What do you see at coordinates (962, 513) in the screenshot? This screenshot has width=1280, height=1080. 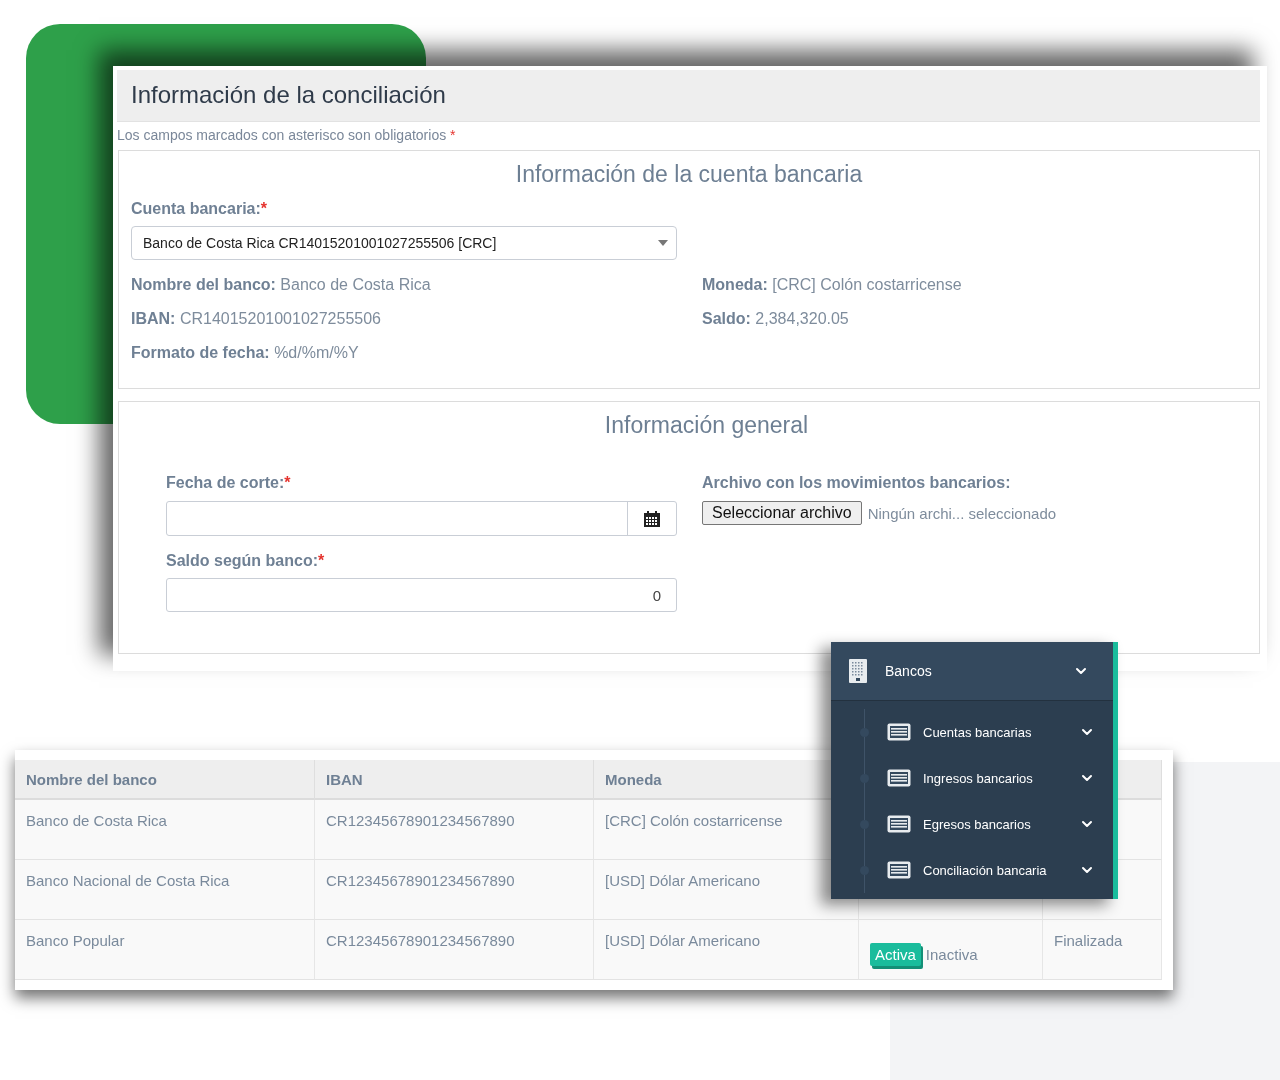 I see `file-status: Ningún archi... seleccionado` at bounding box center [962, 513].